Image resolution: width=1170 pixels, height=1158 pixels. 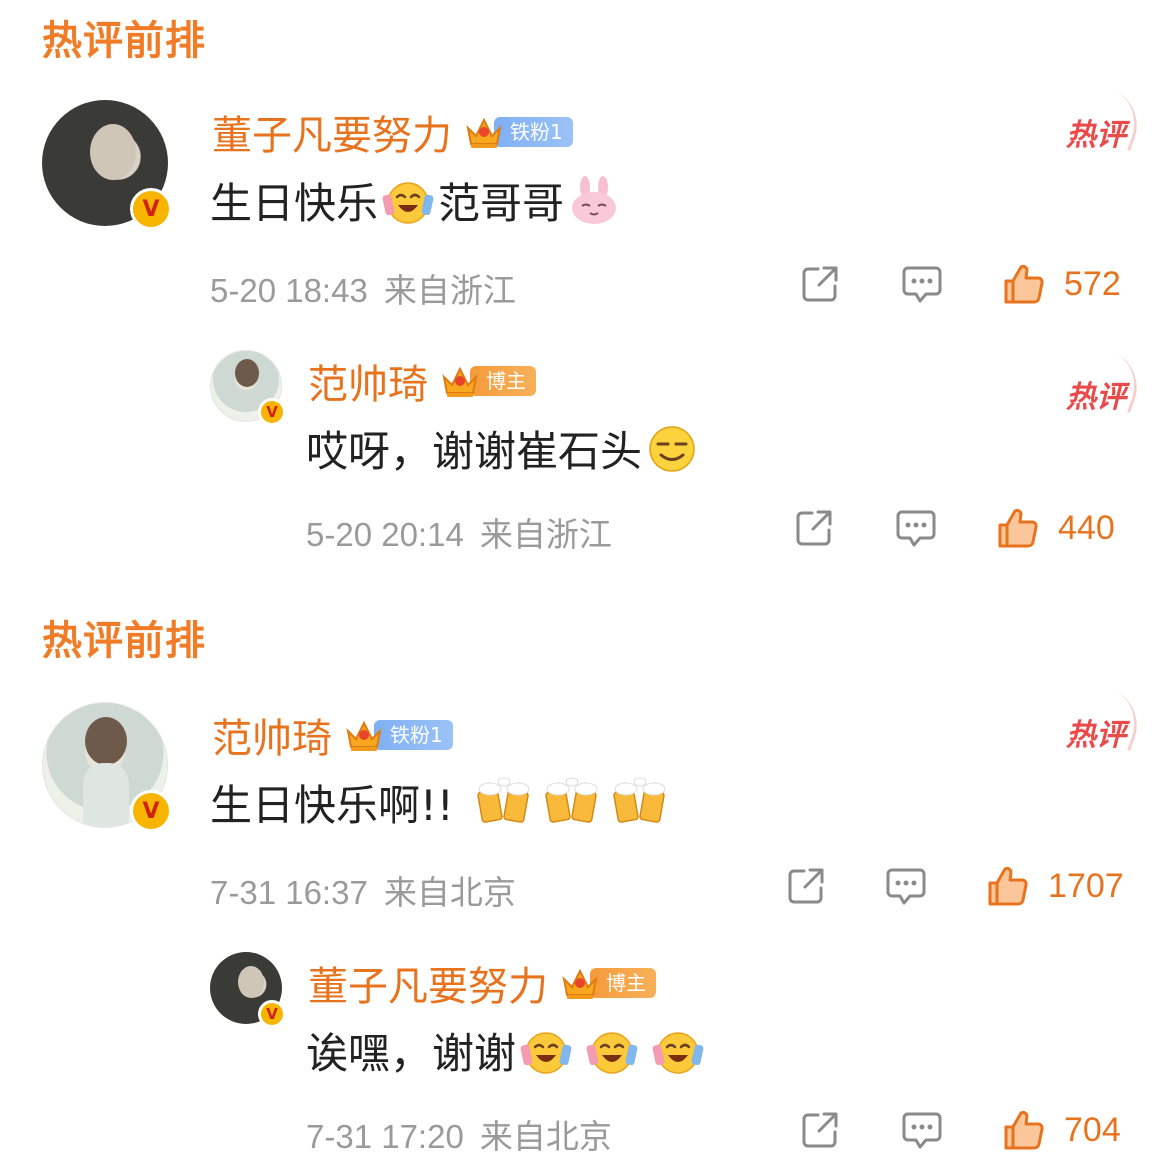 What do you see at coordinates (385, 534) in the screenshot?
I see `reply-date: 5-20 20:14` at bounding box center [385, 534].